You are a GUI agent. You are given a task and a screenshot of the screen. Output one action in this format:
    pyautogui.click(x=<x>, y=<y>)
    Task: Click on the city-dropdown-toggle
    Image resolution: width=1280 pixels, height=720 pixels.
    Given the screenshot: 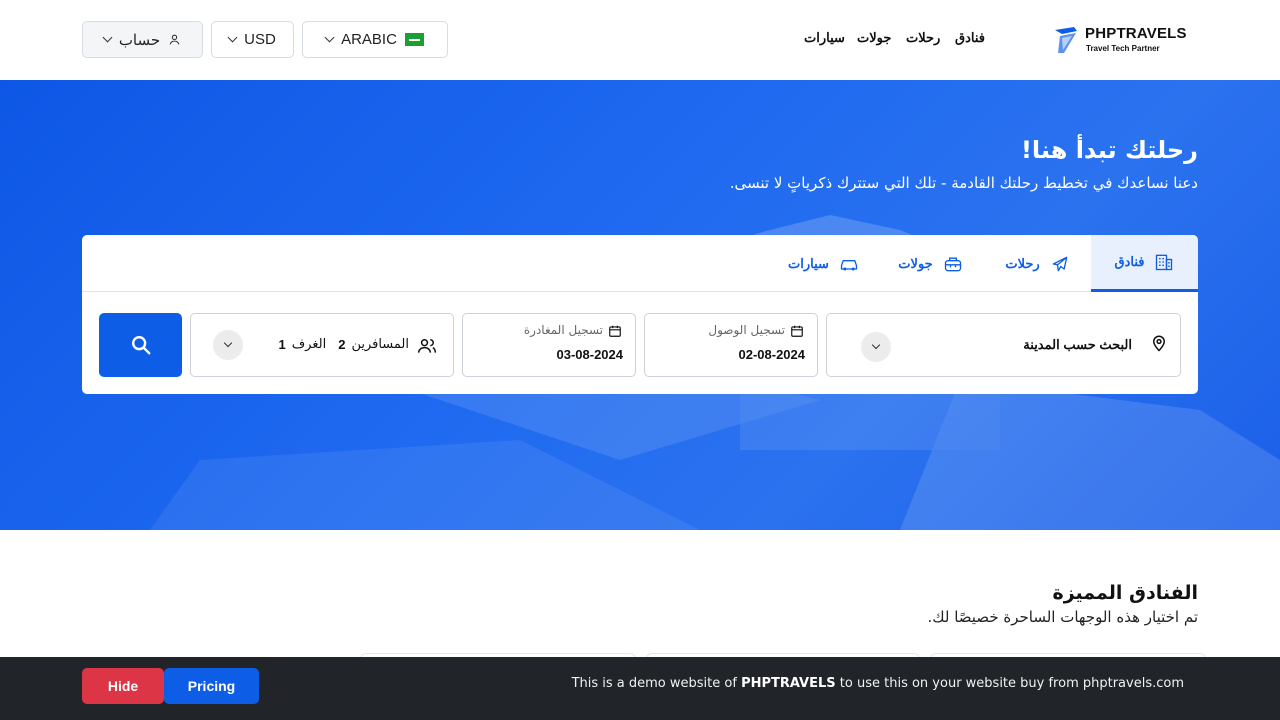 What is the action you would take?
    pyautogui.click(x=876, y=347)
    